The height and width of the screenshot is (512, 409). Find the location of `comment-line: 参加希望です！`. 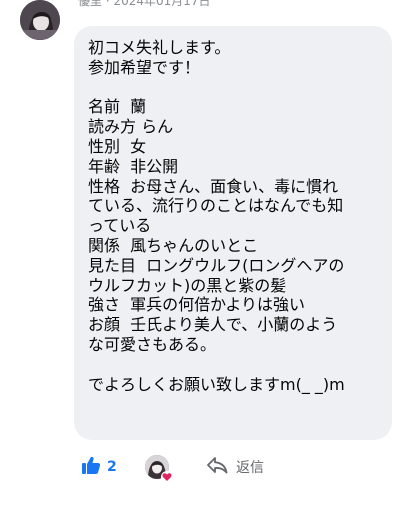

comment-line: 参加希望です！ is located at coordinates (144, 67).